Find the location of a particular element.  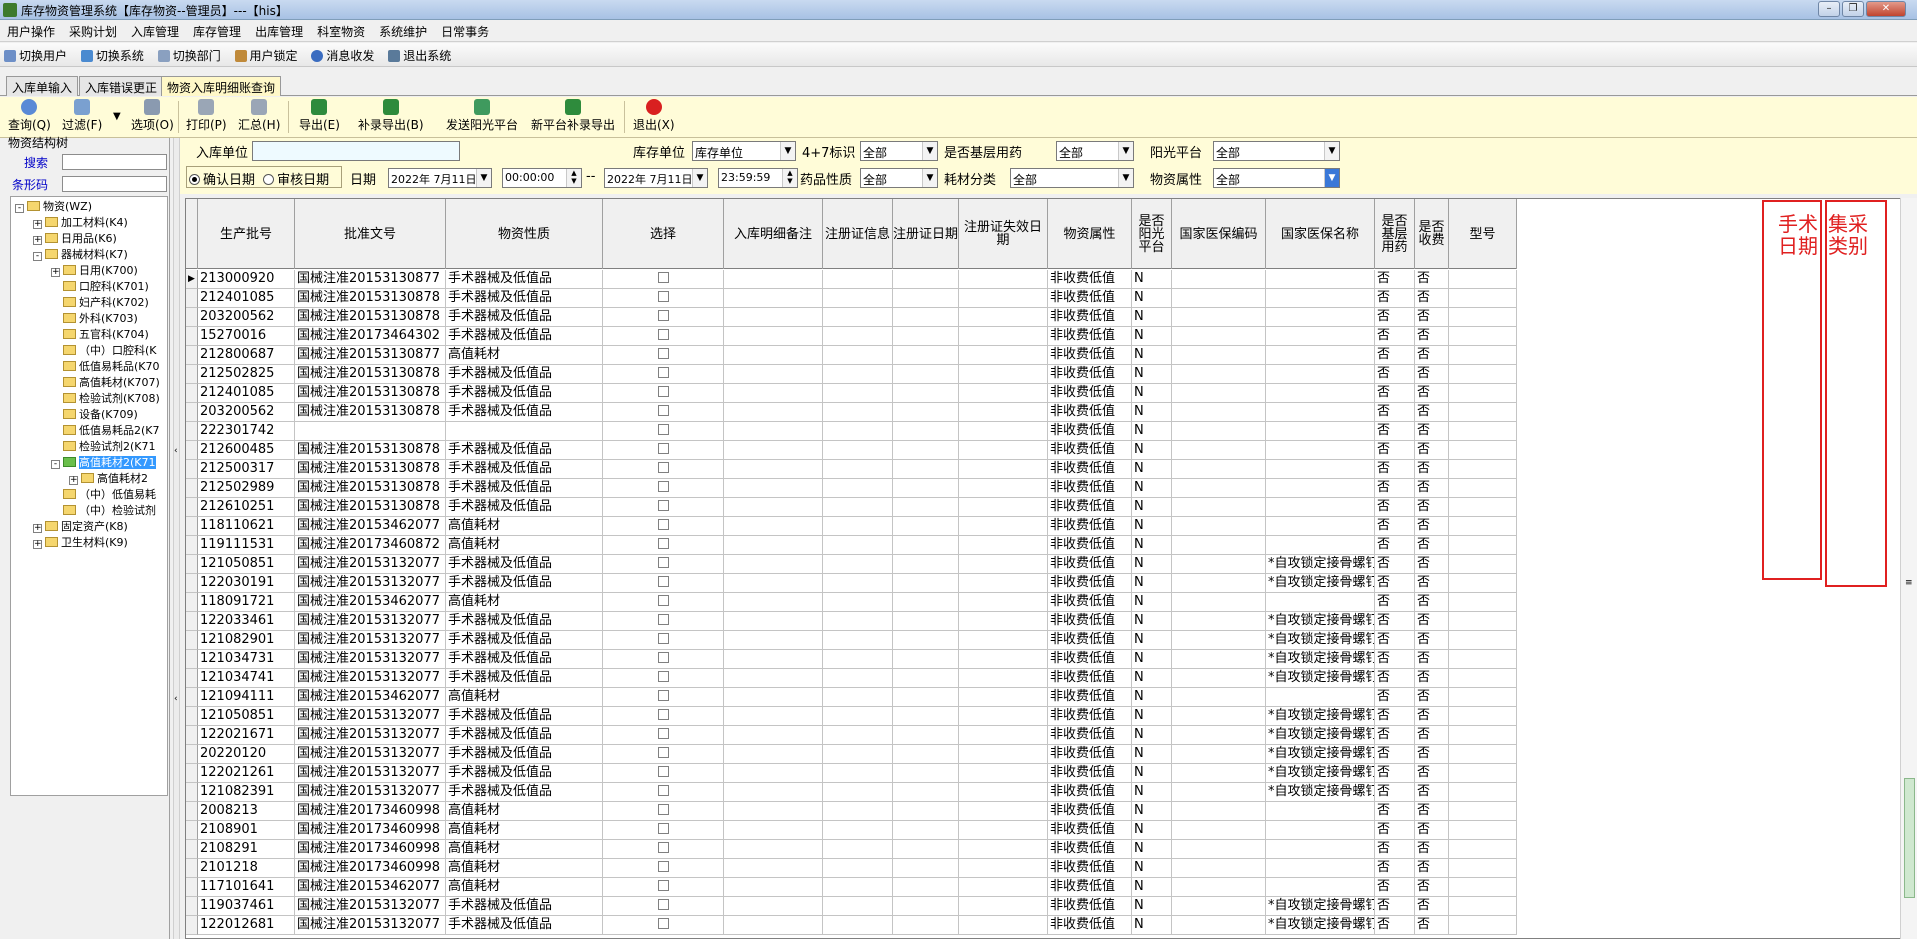

tree-node: + 高值耗材2 is located at coordinates (108, 479).